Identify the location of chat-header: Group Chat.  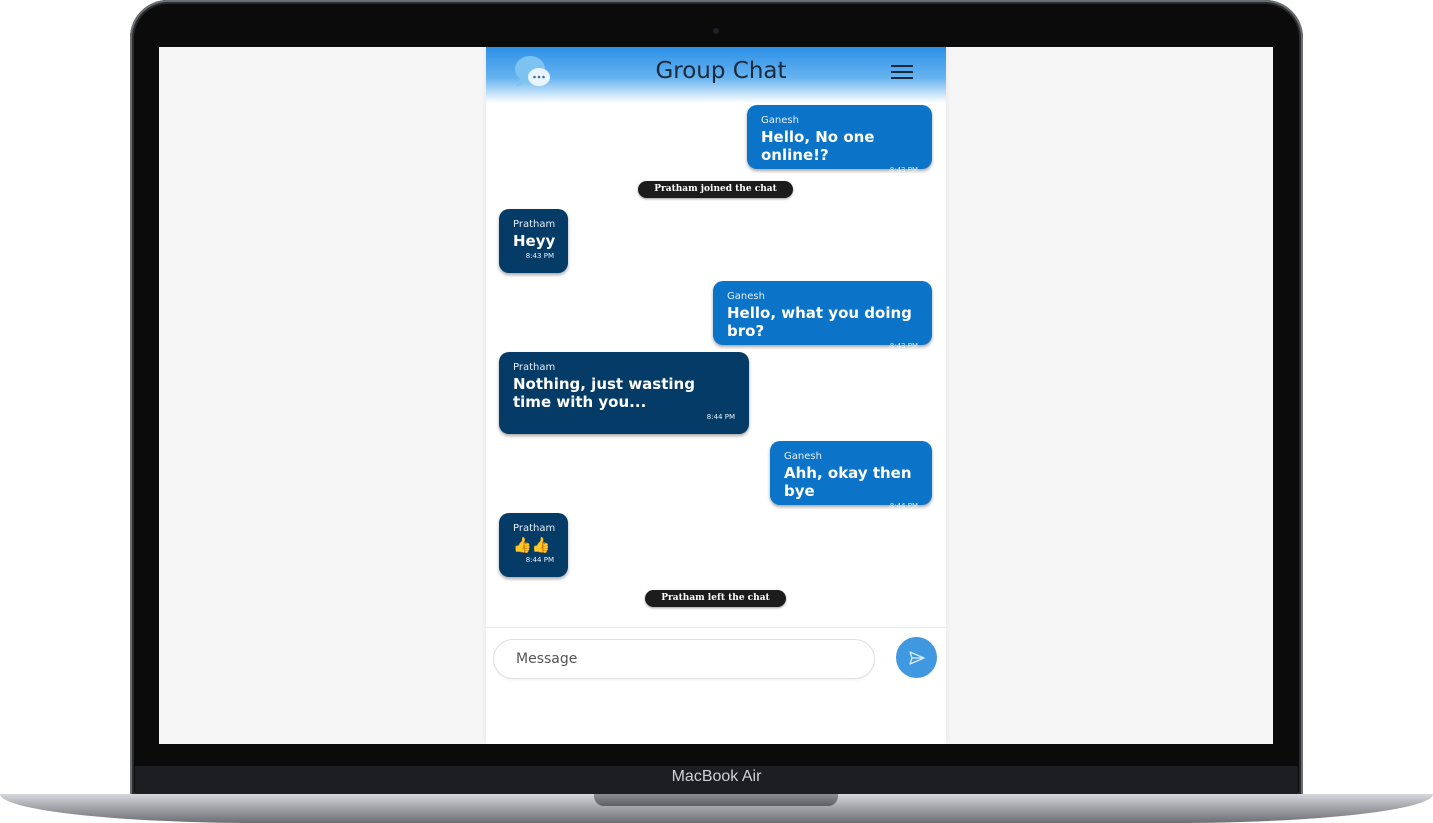
(716, 75).